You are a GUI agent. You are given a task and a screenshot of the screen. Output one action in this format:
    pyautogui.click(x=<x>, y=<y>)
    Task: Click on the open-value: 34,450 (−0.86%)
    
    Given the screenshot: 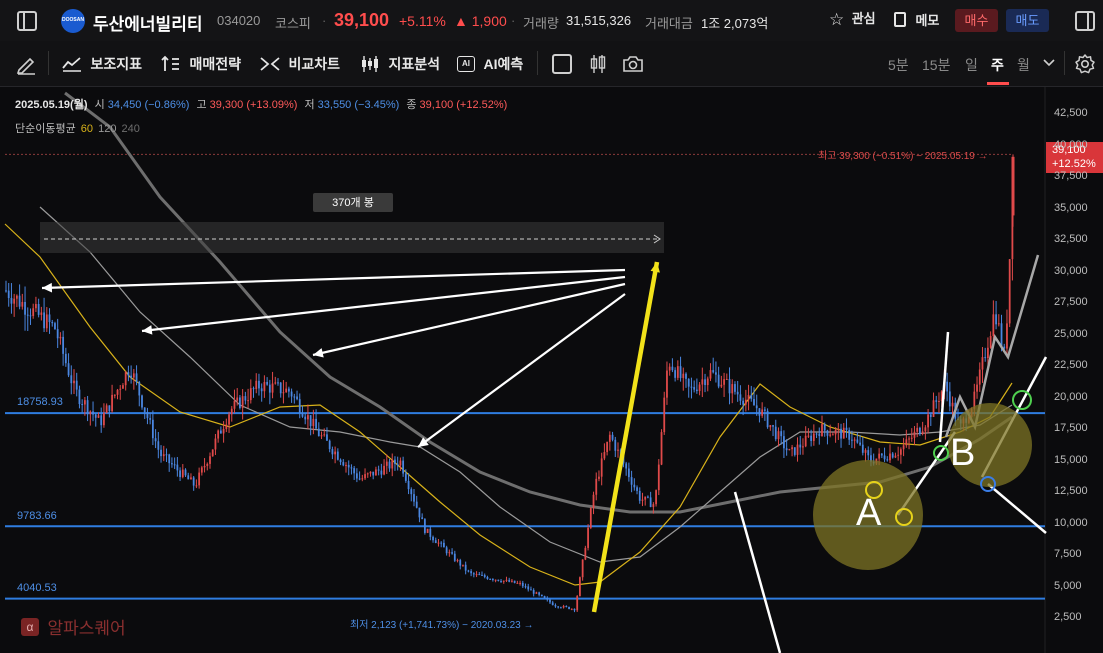 What is the action you would take?
    pyautogui.click(x=148, y=105)
    